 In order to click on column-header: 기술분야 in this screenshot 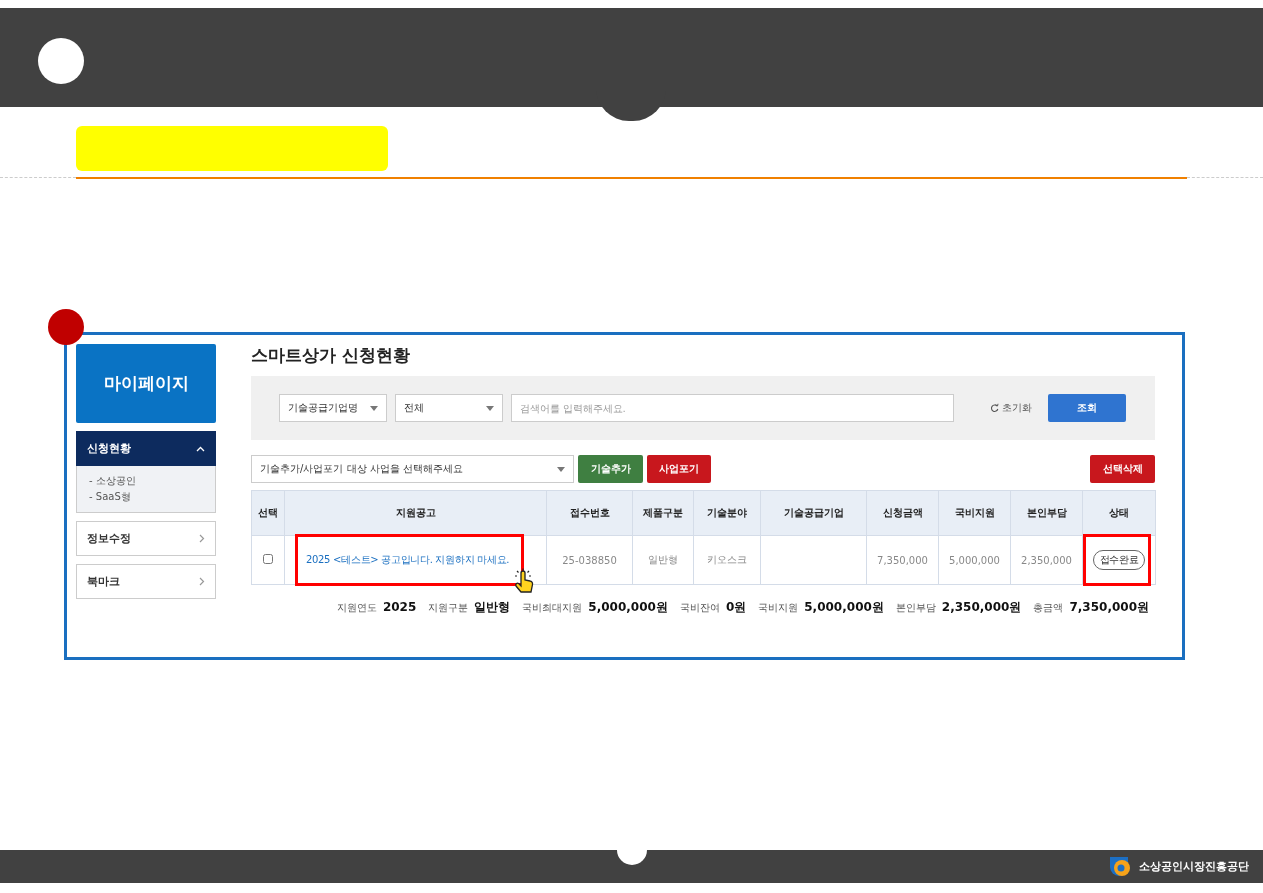, I will do `click(727, 513)`.